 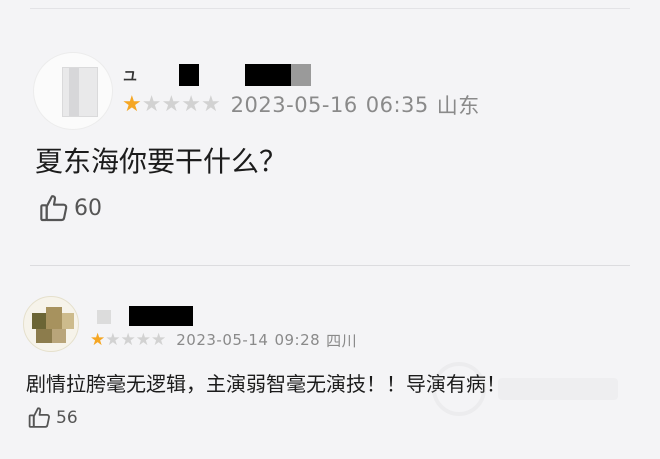 What do you see at coordinates (161, 161) in the screenshot?
I see `comment-text: 夏东海你要干什么？` at bounding box center [161, 161].